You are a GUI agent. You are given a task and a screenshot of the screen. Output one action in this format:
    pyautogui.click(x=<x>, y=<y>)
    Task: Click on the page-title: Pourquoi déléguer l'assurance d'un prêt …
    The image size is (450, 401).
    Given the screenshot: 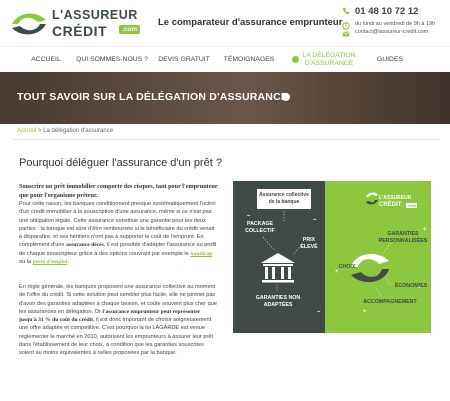 What is the action you would take?
    pyautogui.click(x=120, y=163)
    